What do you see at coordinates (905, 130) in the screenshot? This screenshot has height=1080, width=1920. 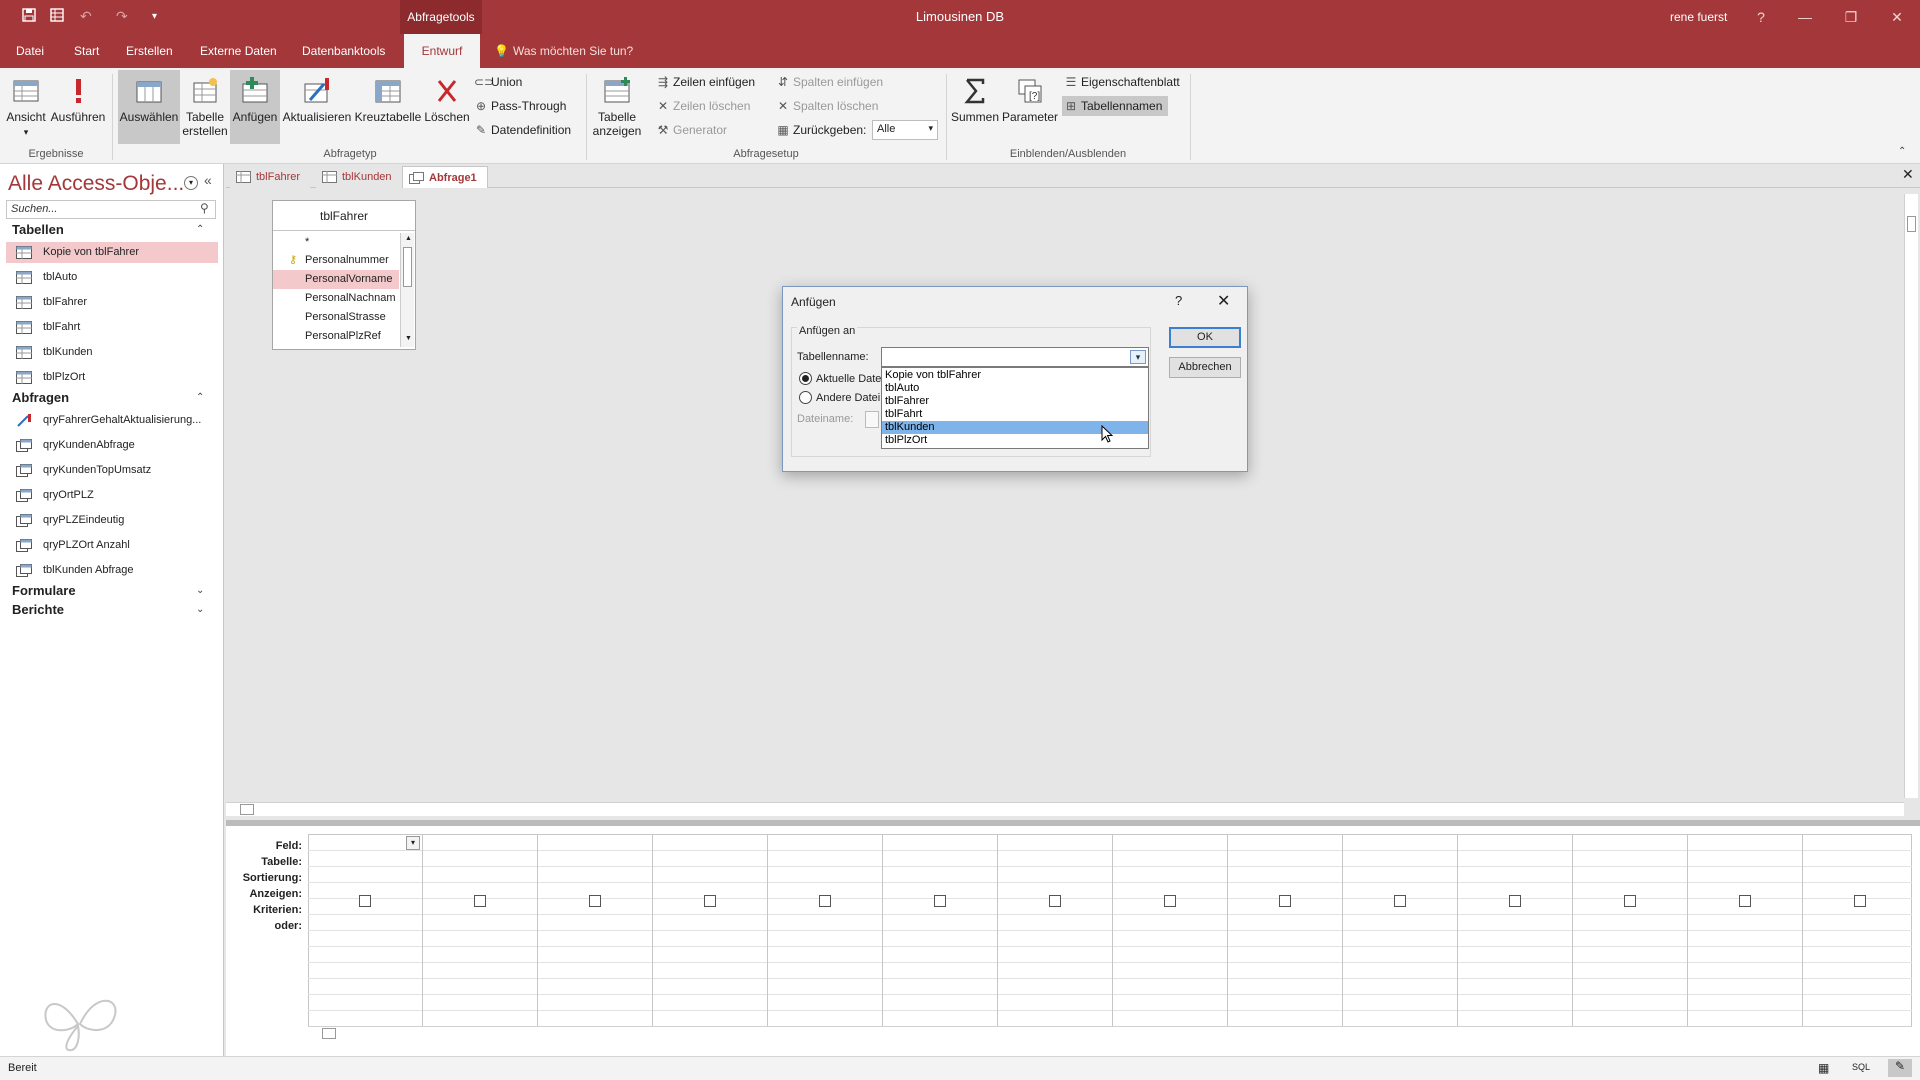 I see `zurueckgeben-dropdown: Alle ▾` at bounding box center [905, 130].